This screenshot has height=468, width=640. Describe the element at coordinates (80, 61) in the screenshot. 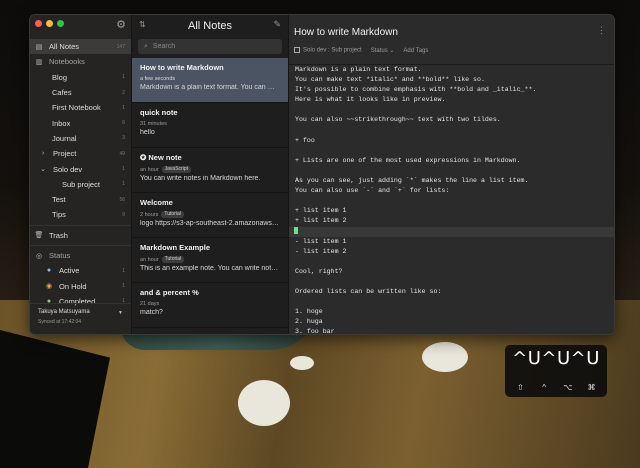

I see `sidebar-item-notebooks: ▥ Notebooks` at that location.